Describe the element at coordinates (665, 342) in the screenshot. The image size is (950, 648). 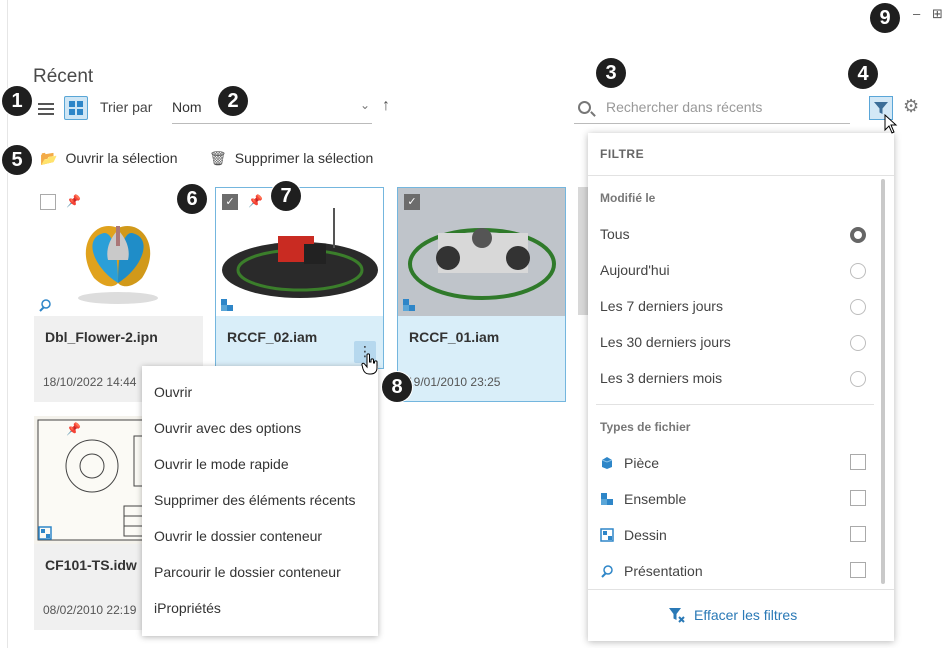
I see `modified-option: Les 30 derniers jours` at that location.